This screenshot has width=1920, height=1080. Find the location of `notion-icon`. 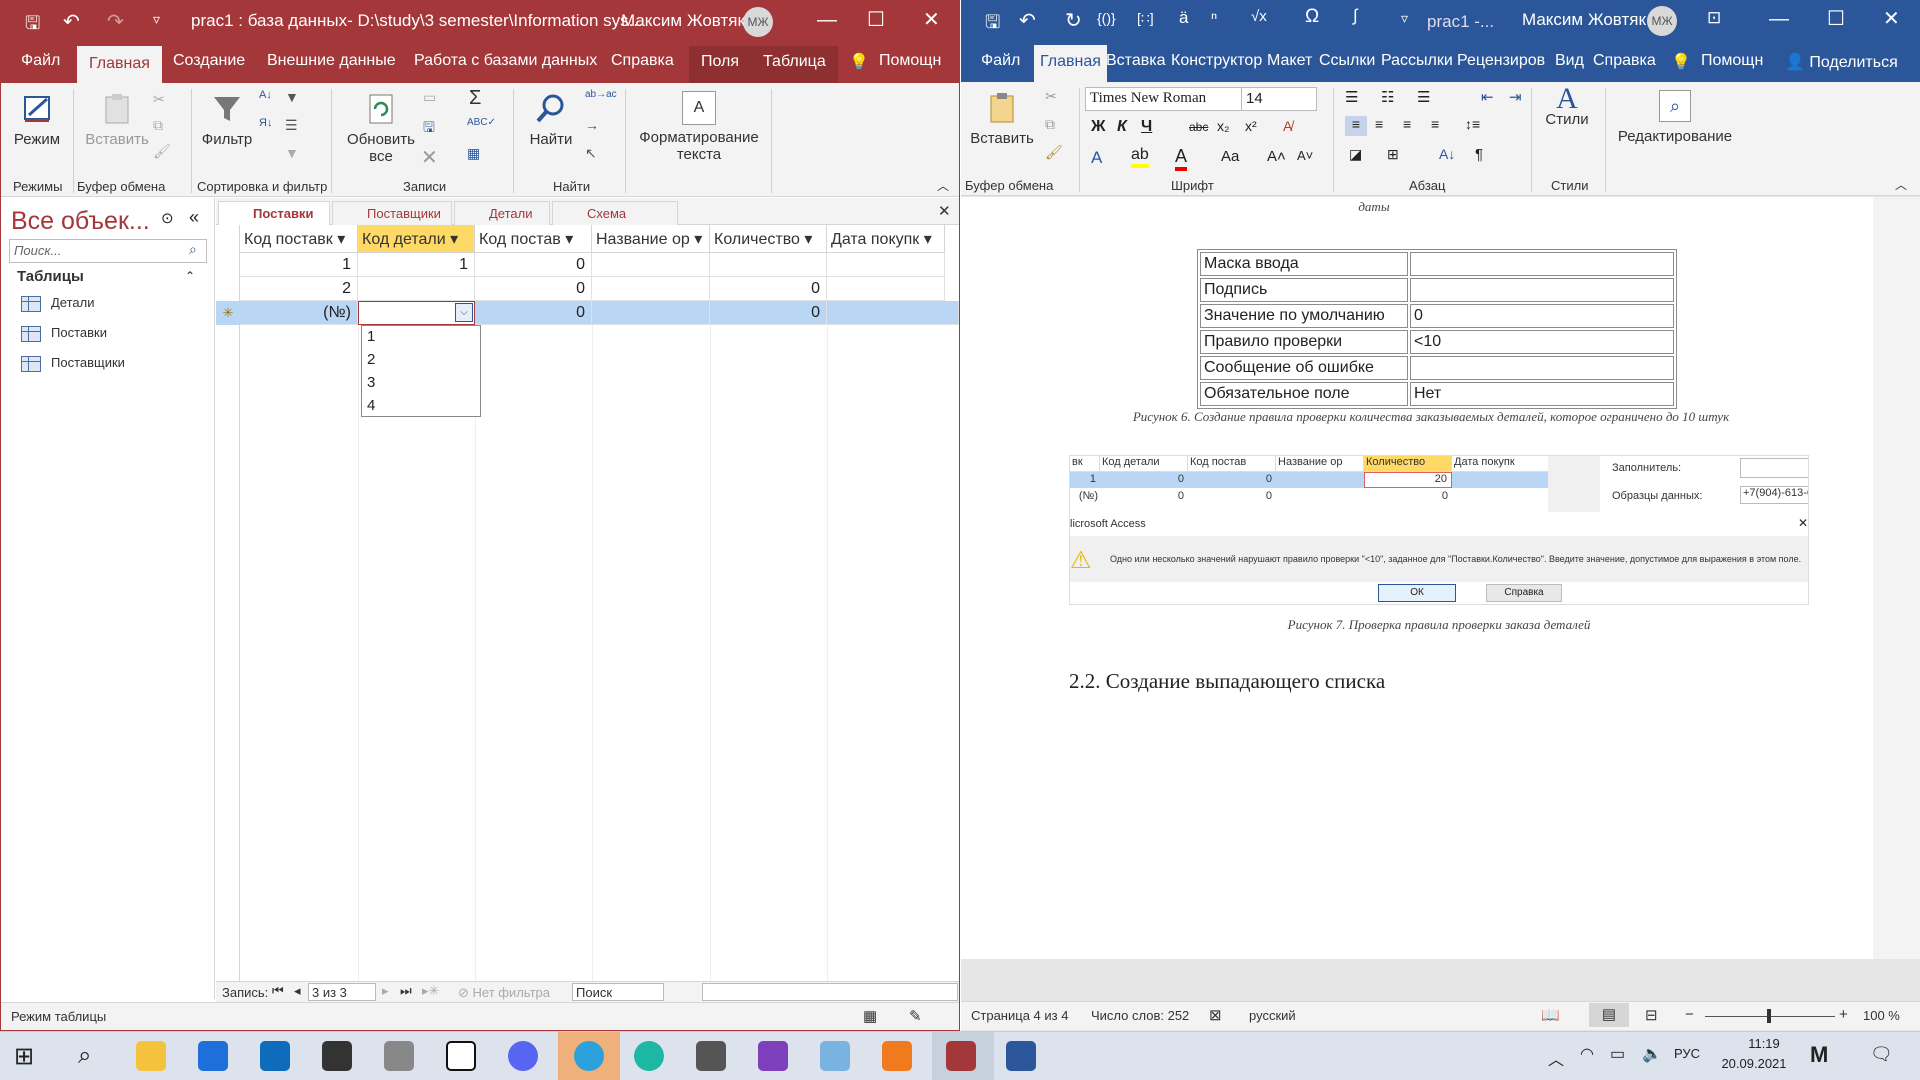

notion-icon is located at coordinates (461, 1056).